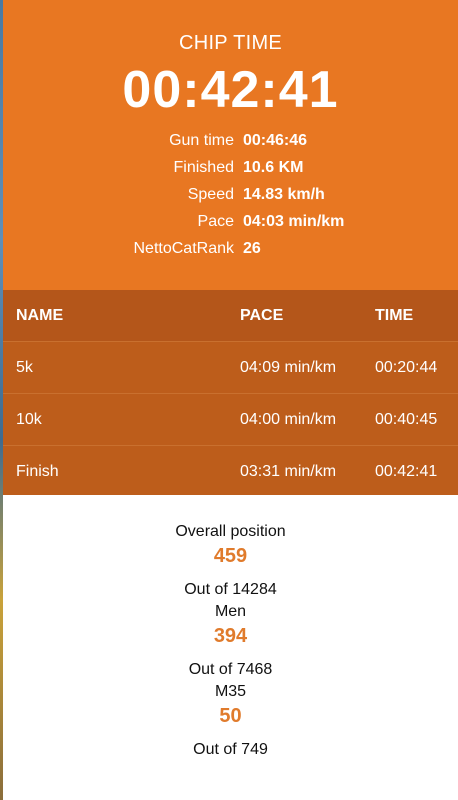  What do you see at coordinates (230, 316) in the screenshot?
I see `table-header-row: NAME PACE TIME` at bounding box center [230, 316].